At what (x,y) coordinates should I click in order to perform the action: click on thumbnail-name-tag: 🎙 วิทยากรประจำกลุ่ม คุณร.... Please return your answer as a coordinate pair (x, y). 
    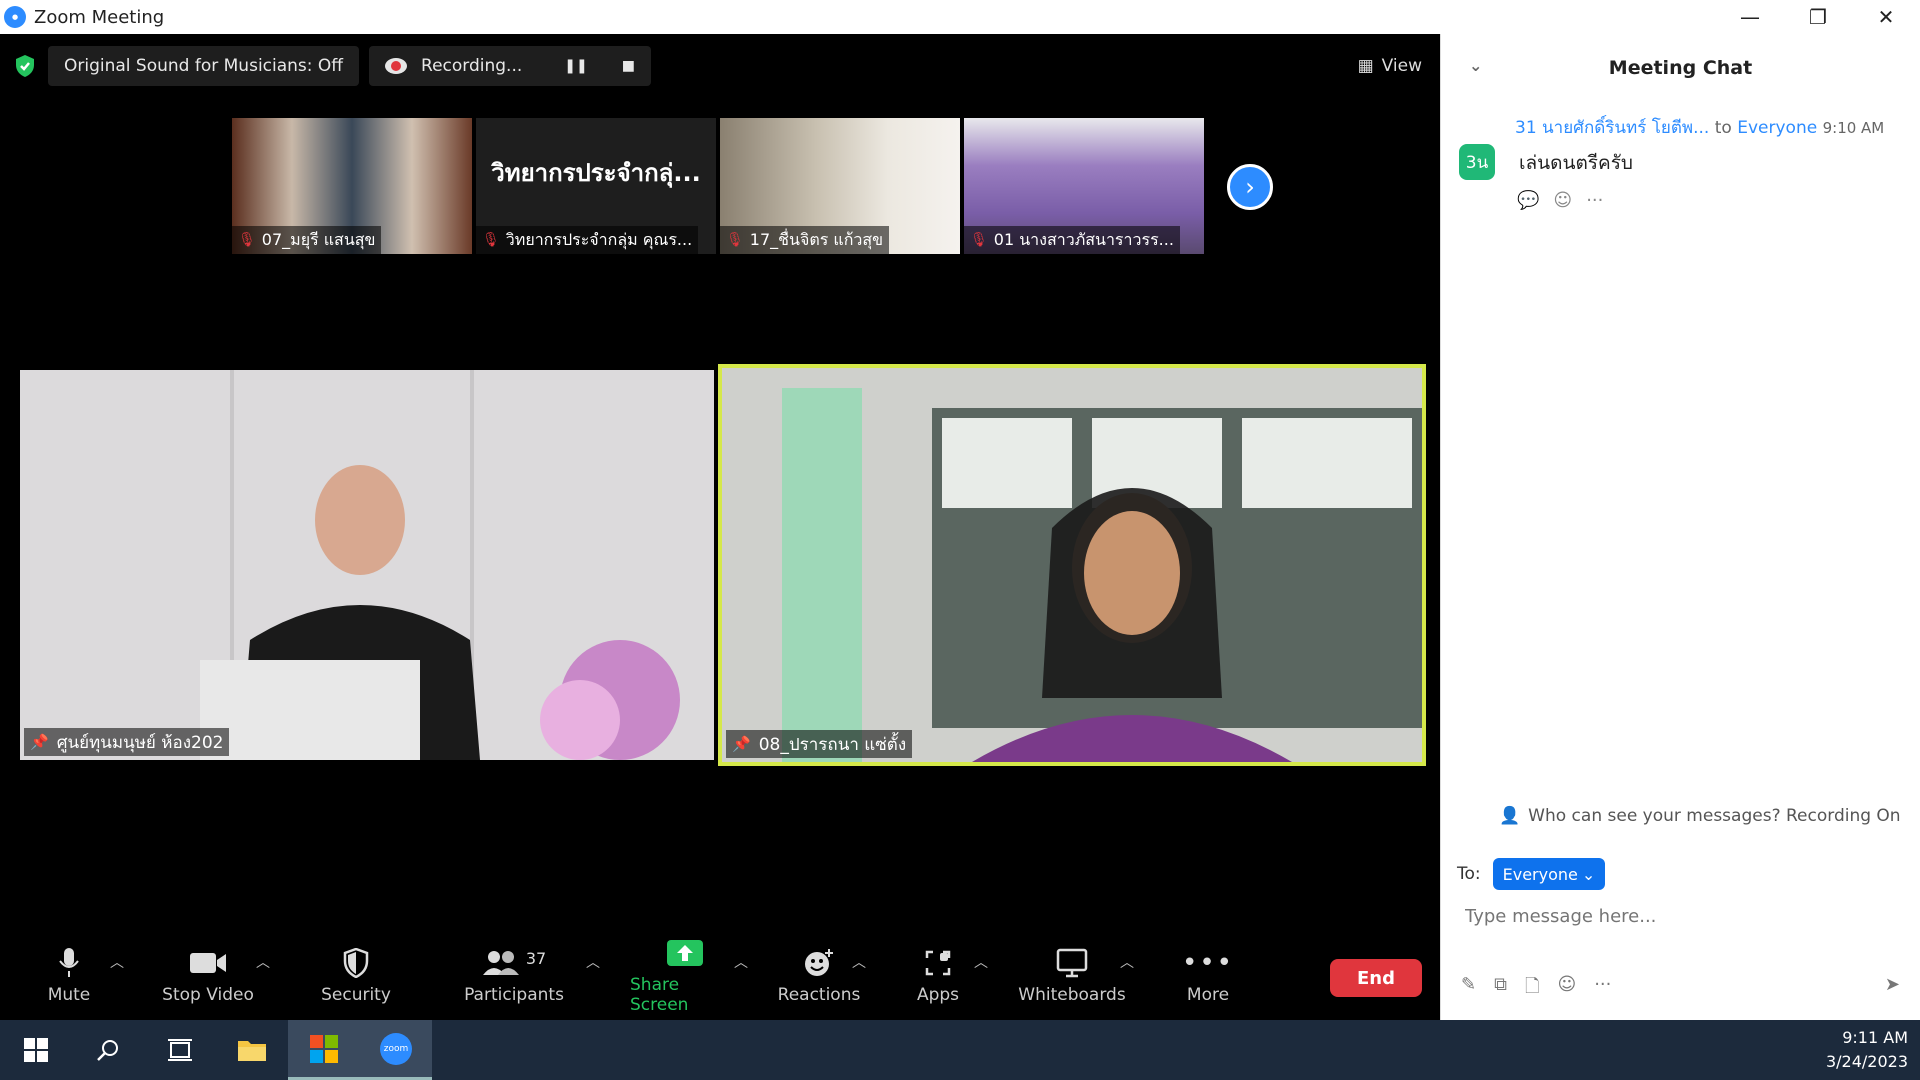
    Looking at the image, I should click on (587, 240).